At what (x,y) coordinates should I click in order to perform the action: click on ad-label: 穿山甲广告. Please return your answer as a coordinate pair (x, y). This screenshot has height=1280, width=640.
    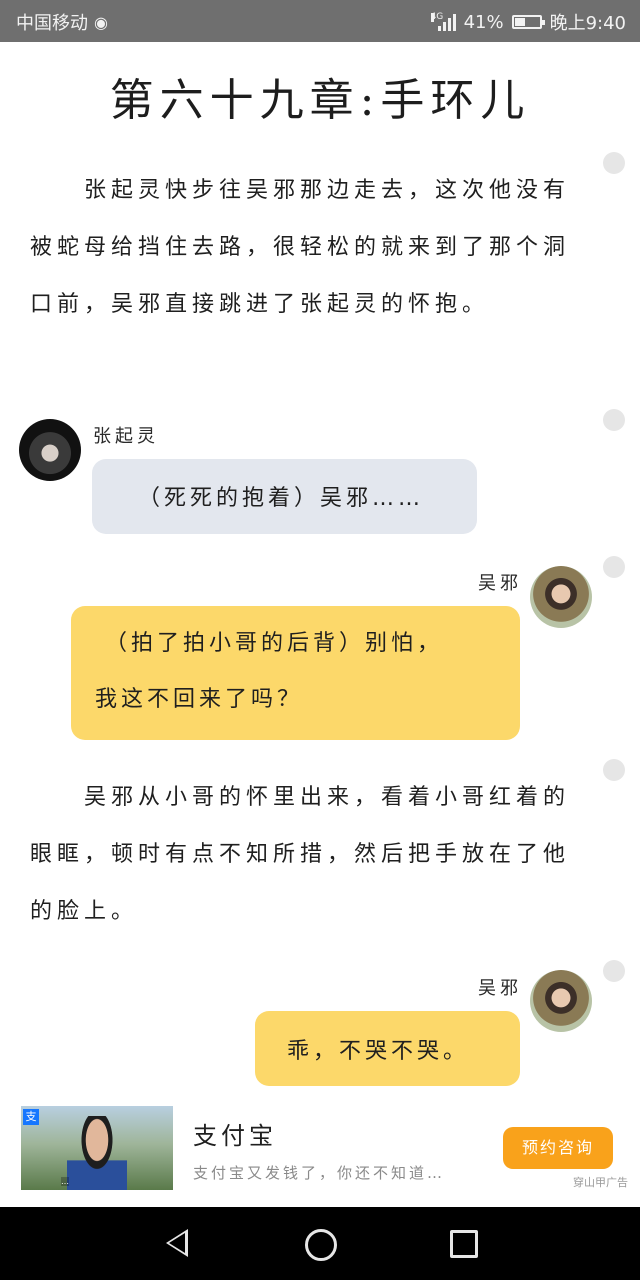
    Looking at the image, I should click on (600, 1182).